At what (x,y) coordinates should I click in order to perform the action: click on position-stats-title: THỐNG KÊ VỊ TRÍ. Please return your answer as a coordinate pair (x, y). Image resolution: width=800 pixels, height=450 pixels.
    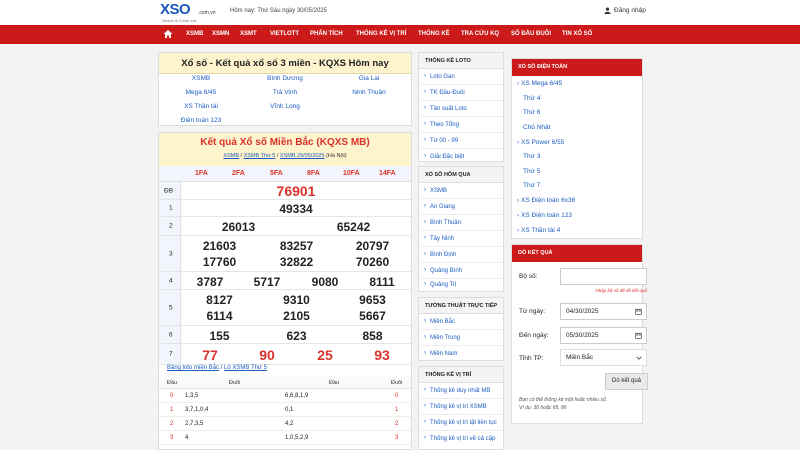
    Looking at the image, I should click on (461, 375).